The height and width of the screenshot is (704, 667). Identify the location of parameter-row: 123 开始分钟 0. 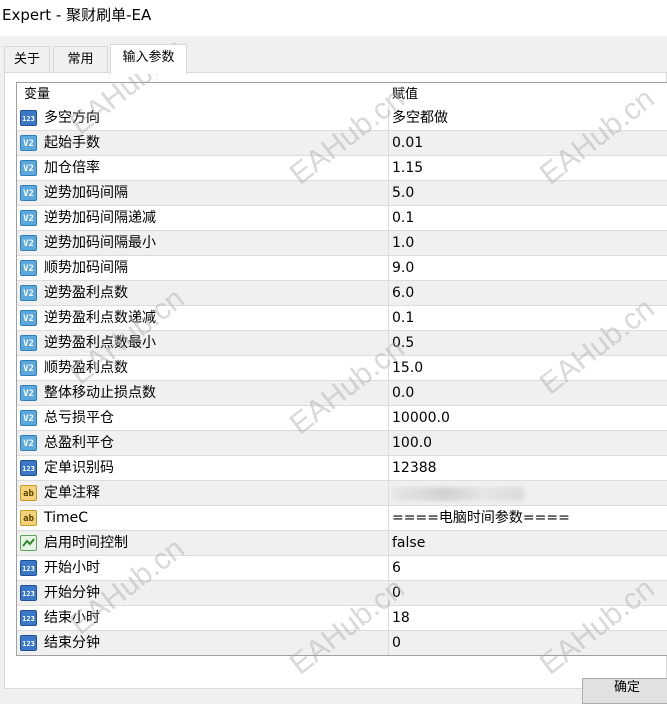
(342, 593).